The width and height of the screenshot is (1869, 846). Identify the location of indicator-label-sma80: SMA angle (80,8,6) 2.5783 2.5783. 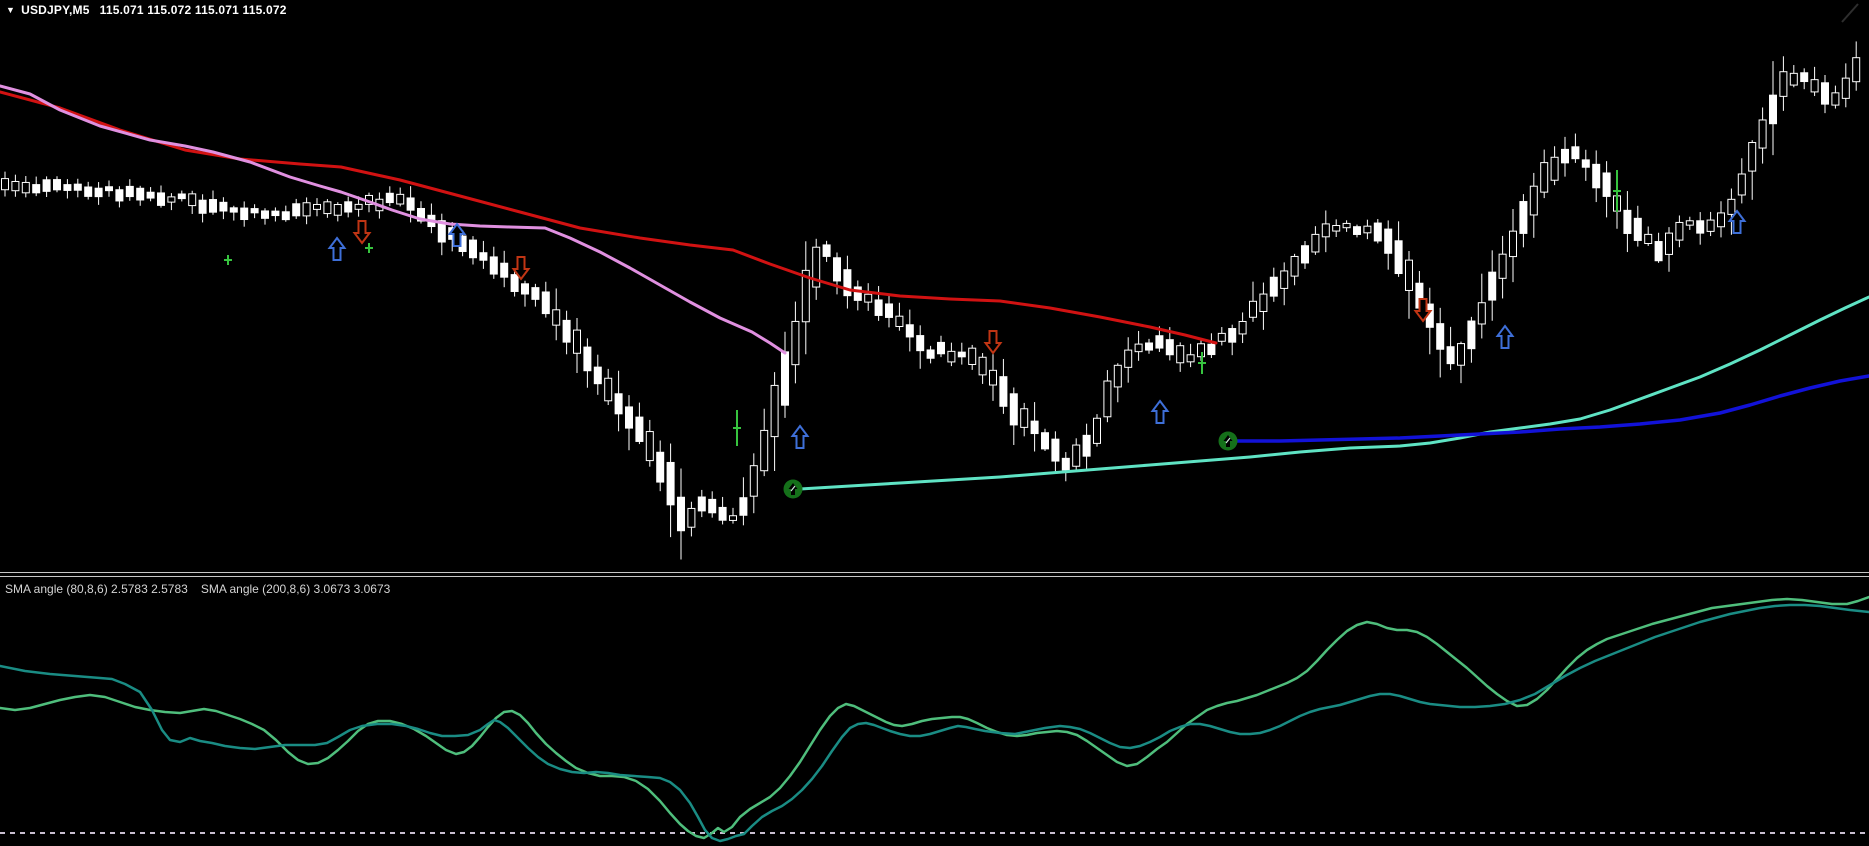
(96, 589).